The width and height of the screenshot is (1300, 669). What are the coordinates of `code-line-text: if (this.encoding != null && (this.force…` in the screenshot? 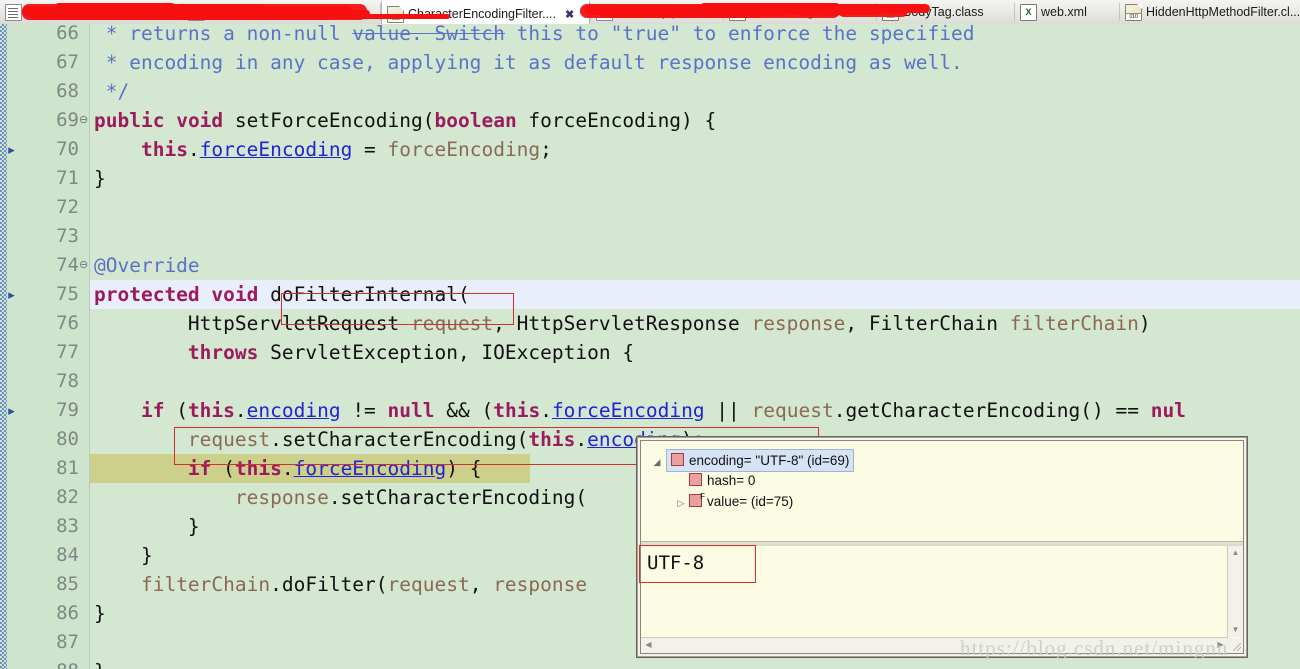 It's located at (663, 410).